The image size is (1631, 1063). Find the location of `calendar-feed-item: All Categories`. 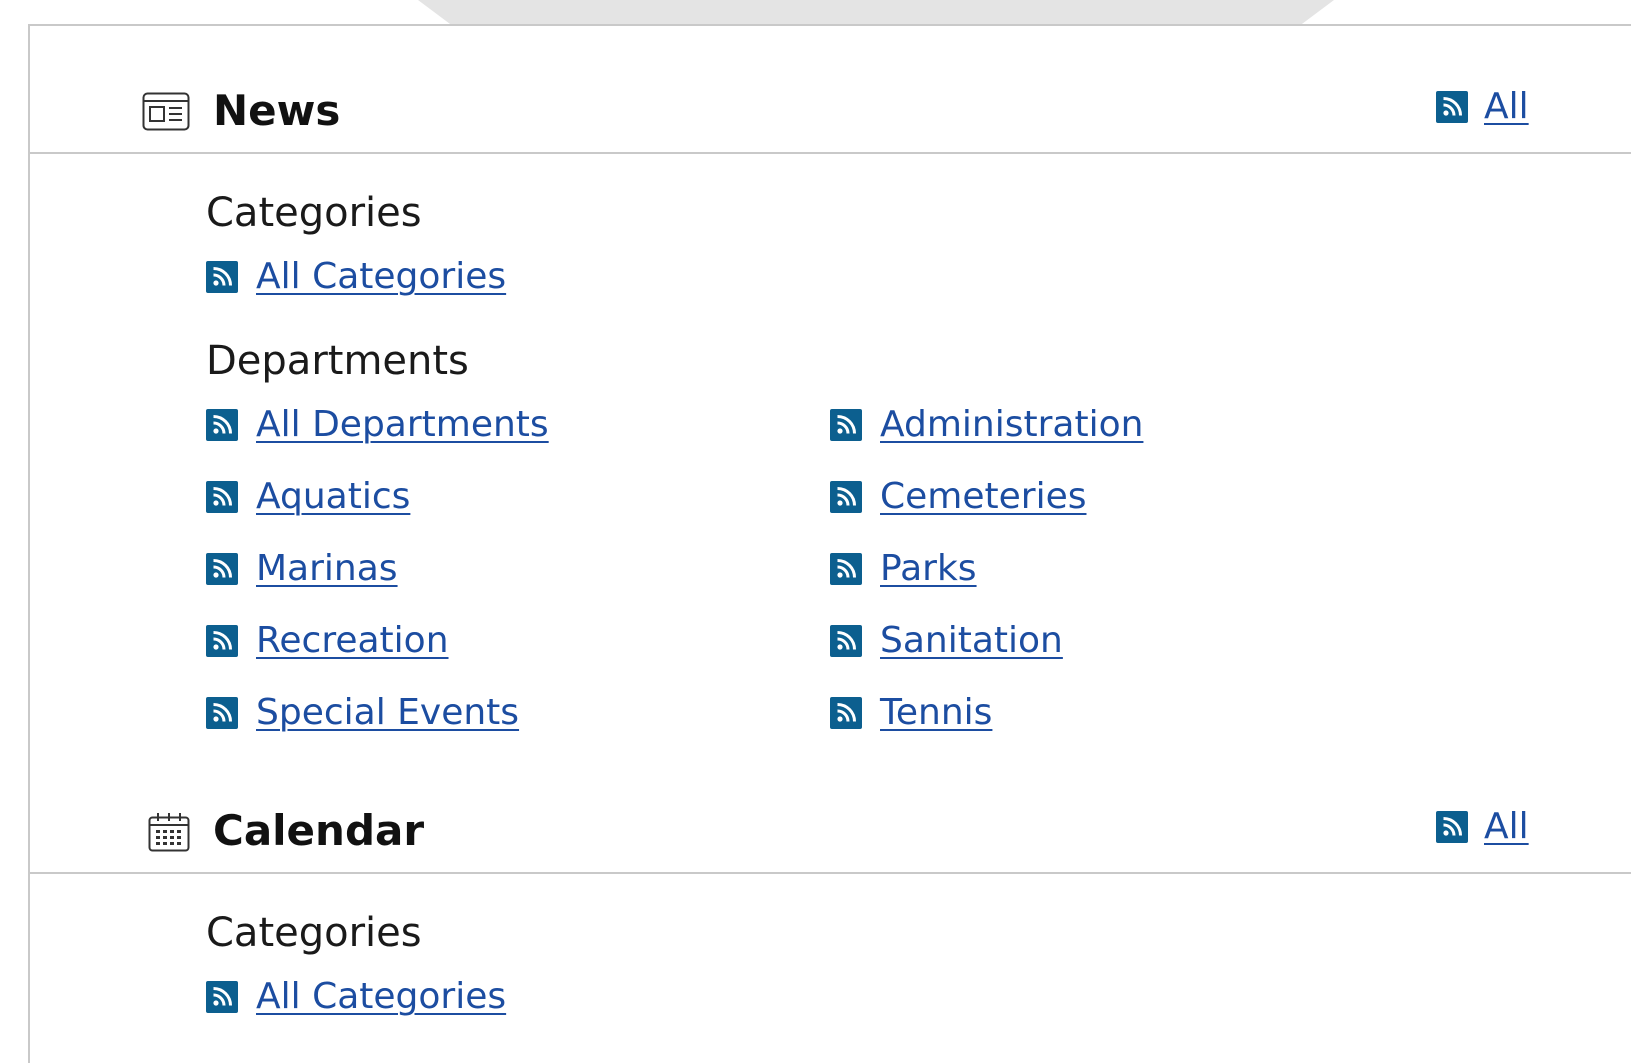

calendar-feed-item: All Categories is located at coordinates (356, 996).